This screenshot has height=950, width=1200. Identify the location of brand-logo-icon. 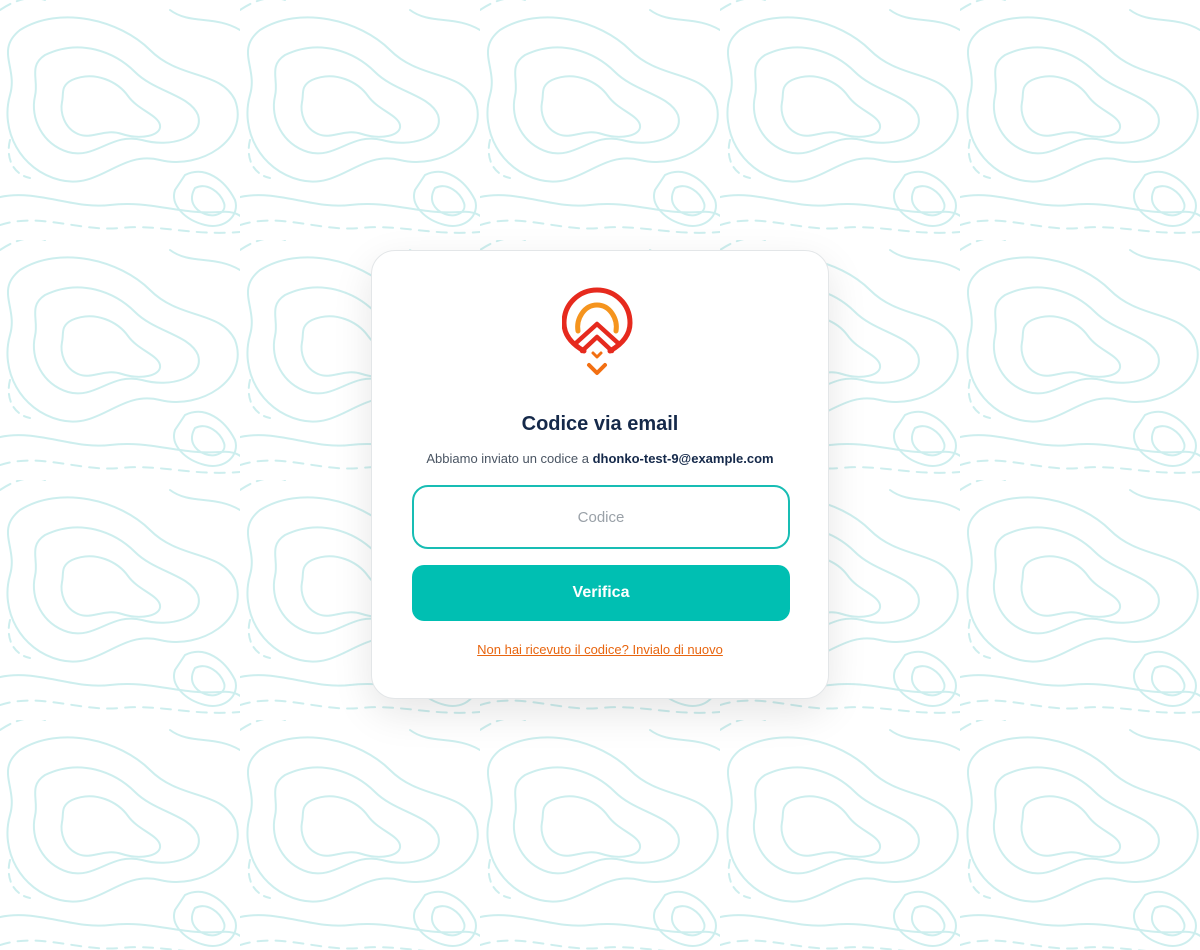
(597, 331).